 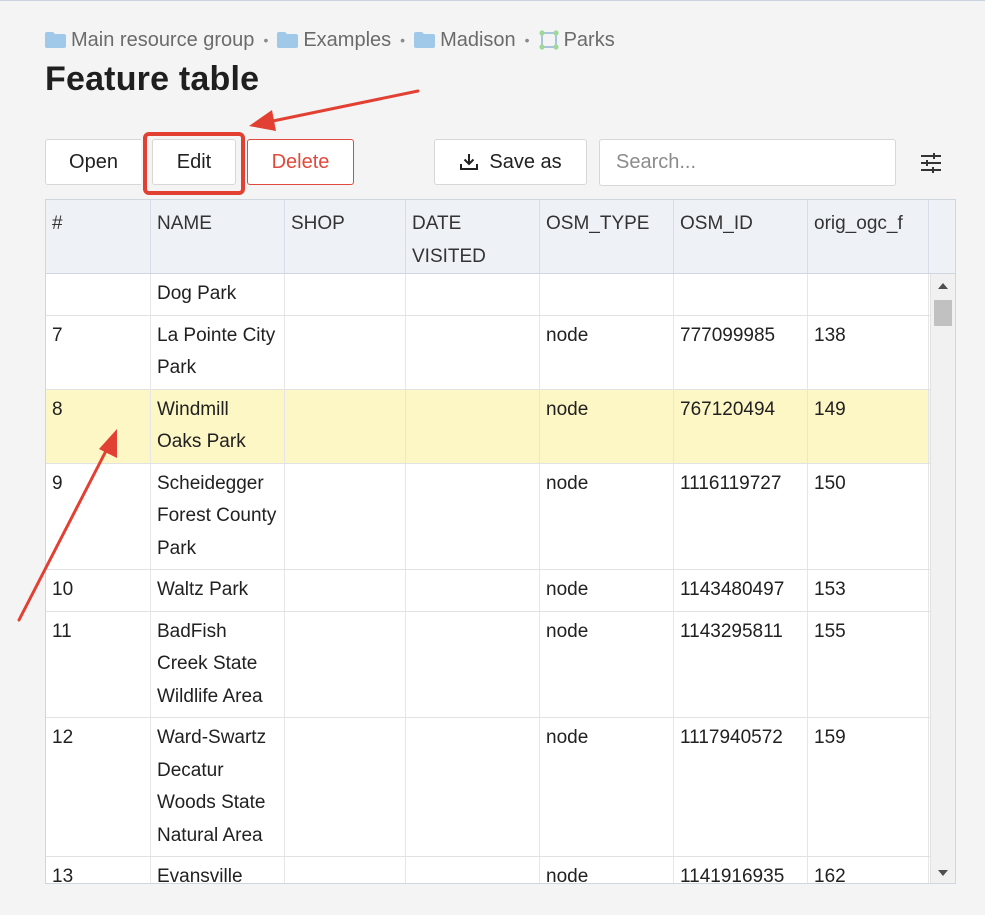 What do you see at coordinates (868, 352) in the screenshot?
I see `cell-orig-ogc-f: 138` at bounding box center [868, 352].